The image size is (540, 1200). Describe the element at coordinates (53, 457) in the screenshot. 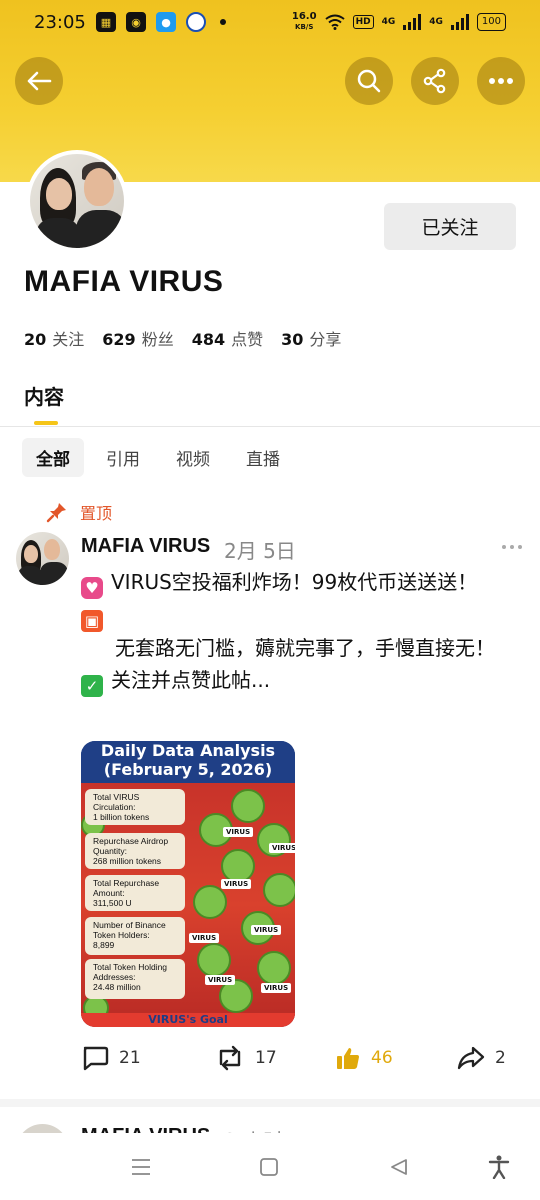

I see `filter-all: 全部` at that location.